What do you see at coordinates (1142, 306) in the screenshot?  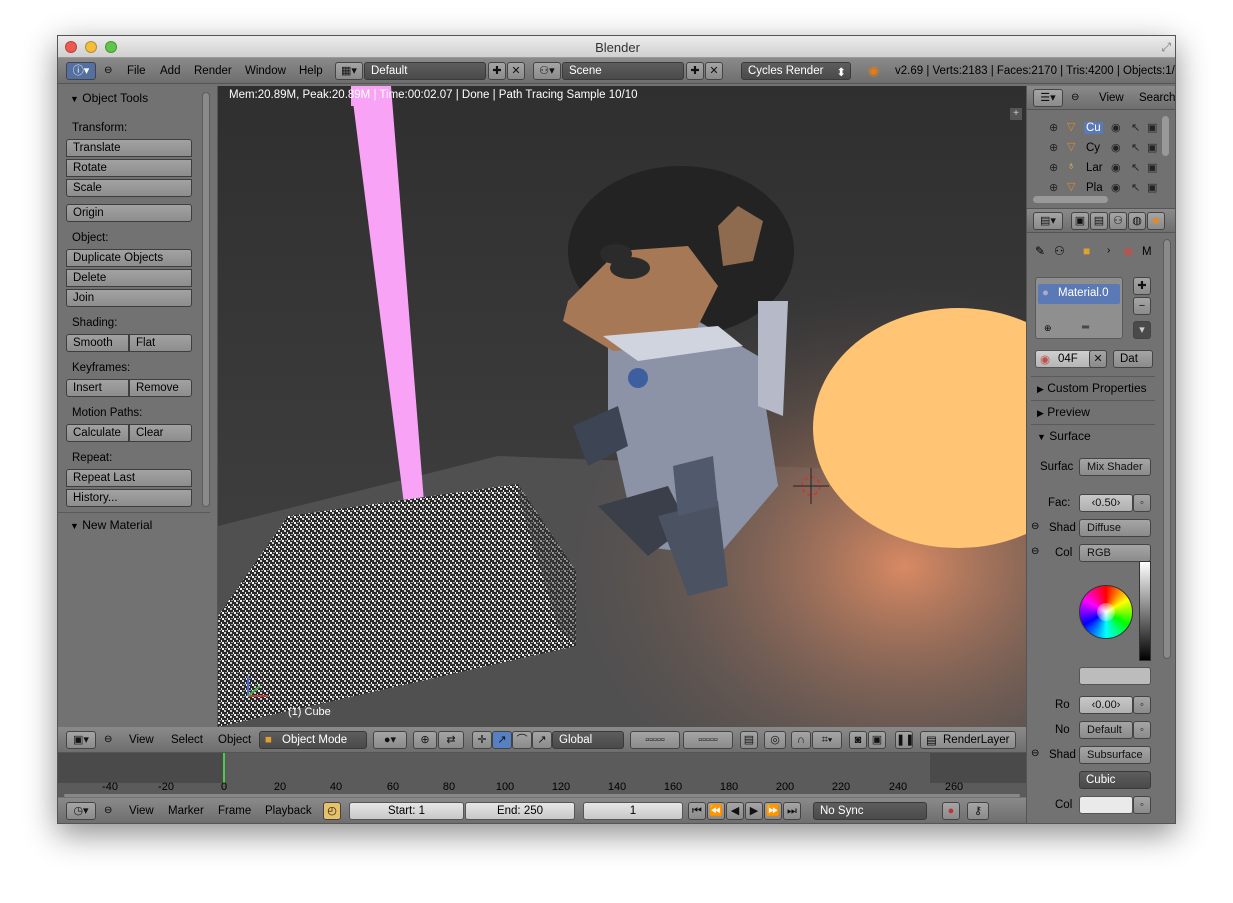 I see `remove-material-slot-button: −` at bounding box center [1142, 306].